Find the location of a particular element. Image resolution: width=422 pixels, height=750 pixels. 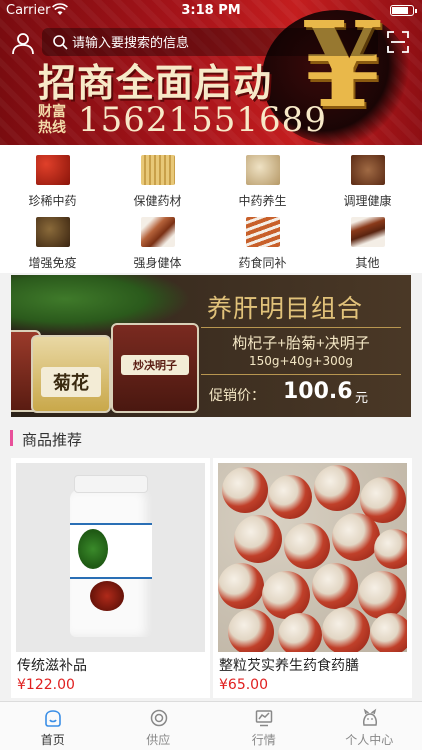

product-name: 整粒芡实养生药食药膳 is located at coordinates (289, 666).